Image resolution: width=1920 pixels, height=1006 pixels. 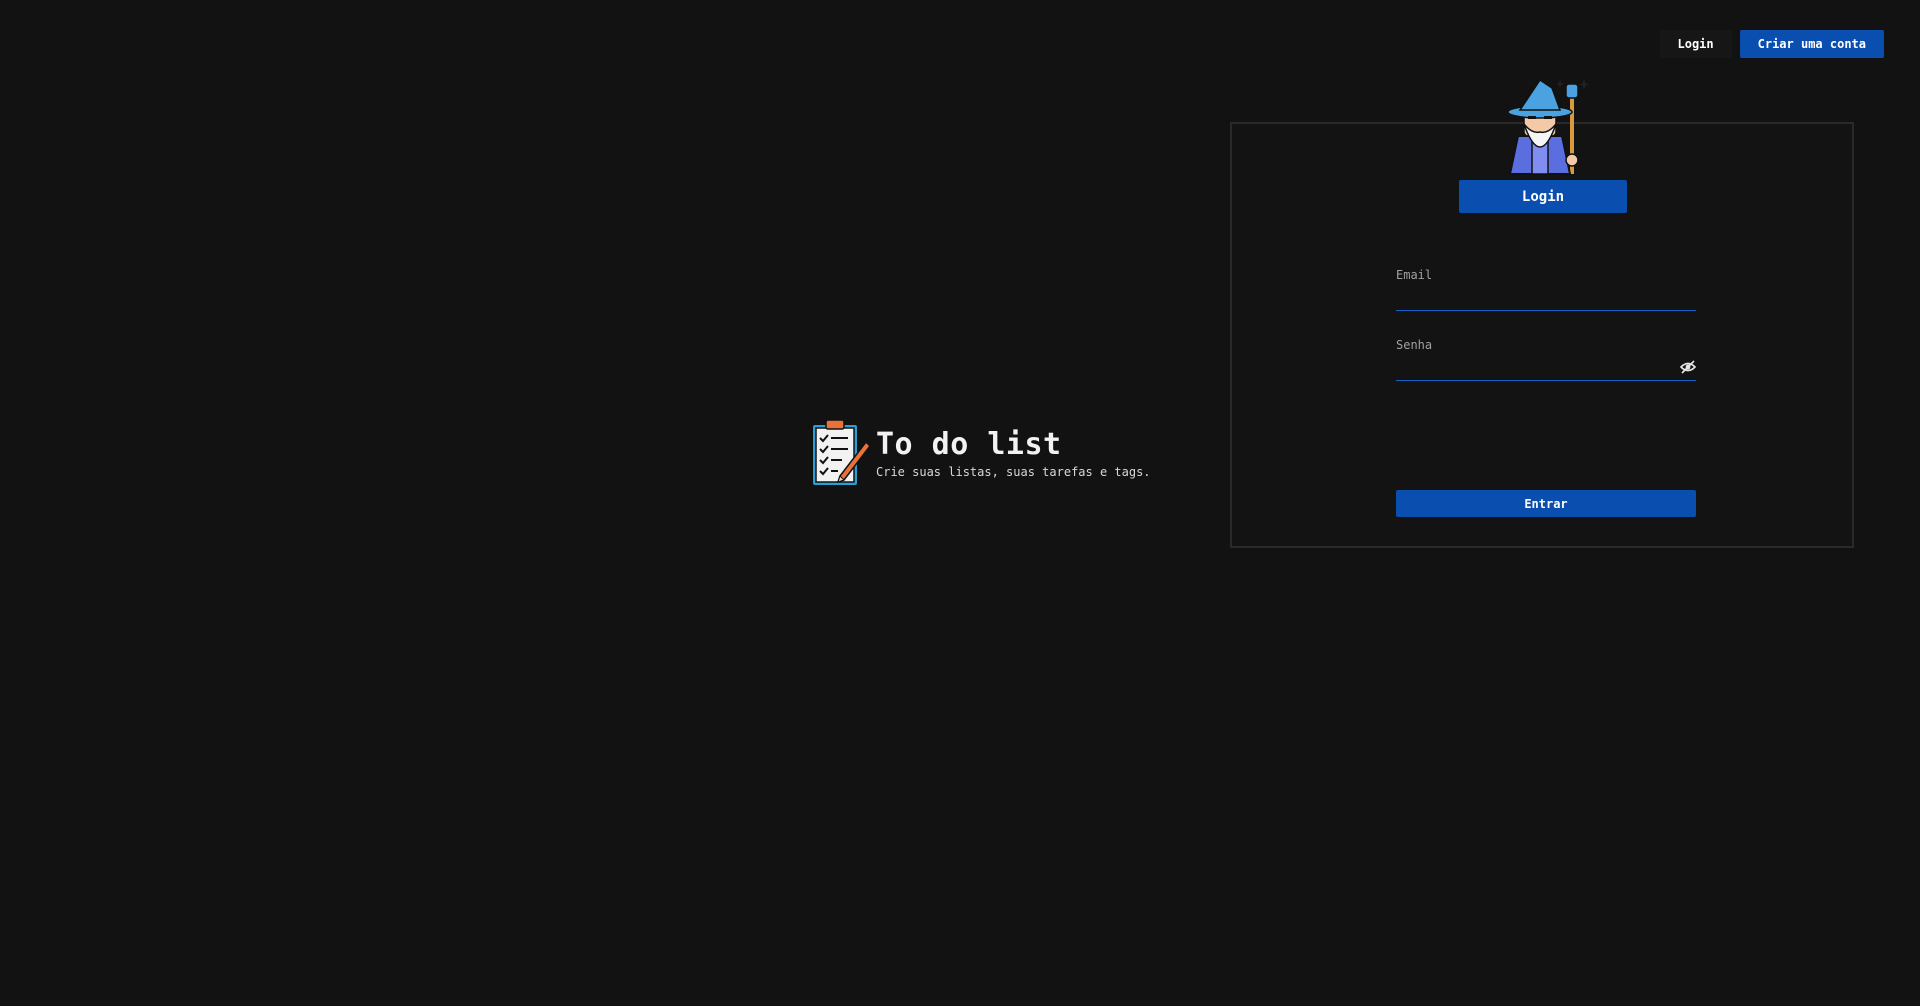 What do you see at coordinates (1013, 472) in the screenshot?
I see `app-subtitle: Crie suas listas, suas tarefas e tags.` at bounding box center [1013, 472].